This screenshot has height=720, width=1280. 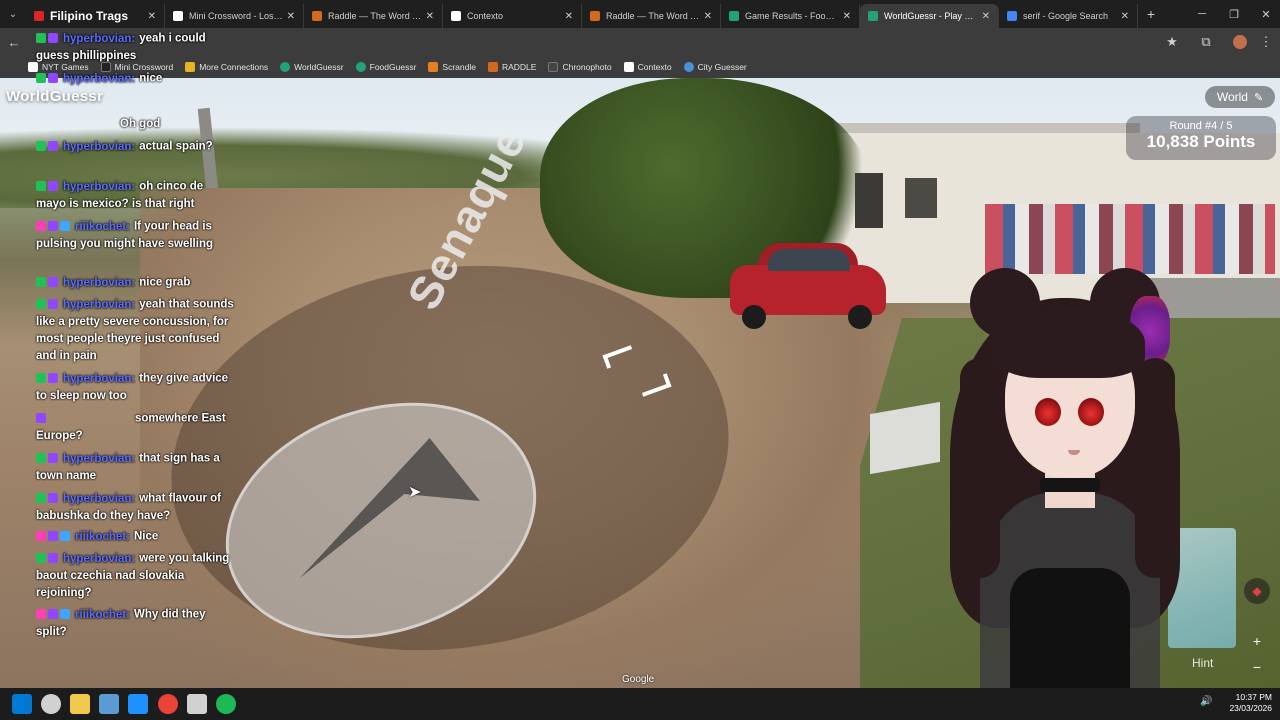 I want to click on worldguessr-logo: WorldGuessr, so click(x=54, y=96).